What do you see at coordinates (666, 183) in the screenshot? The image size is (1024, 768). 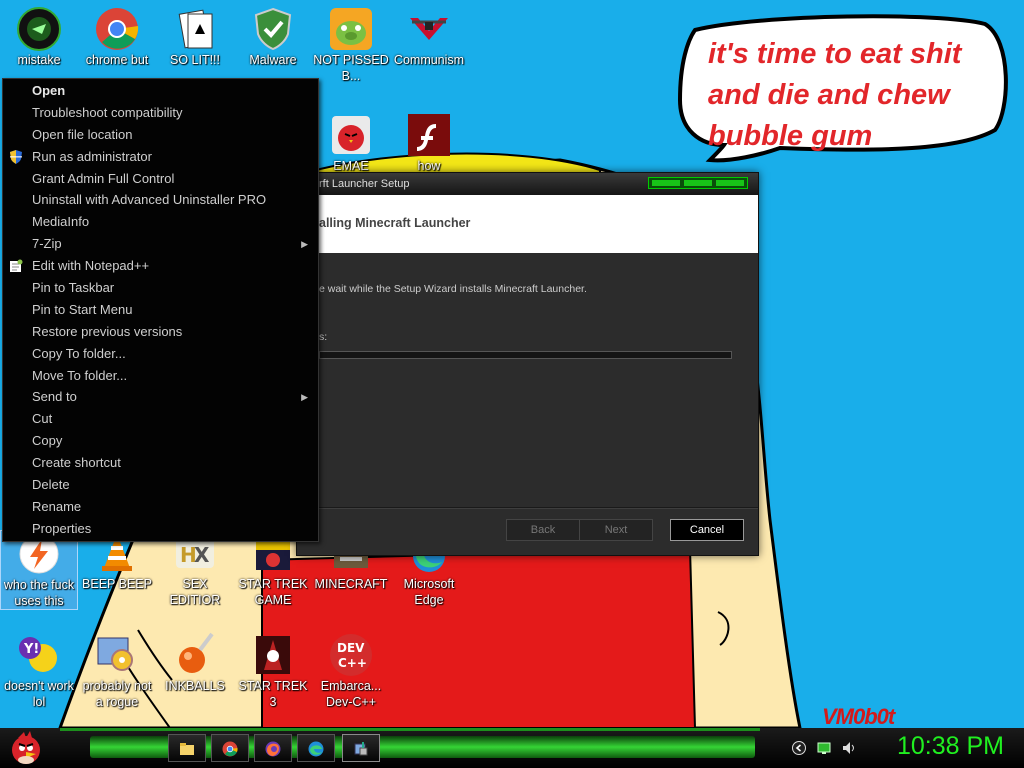 I see `minimize-icon` at bounding box center [666, 183].